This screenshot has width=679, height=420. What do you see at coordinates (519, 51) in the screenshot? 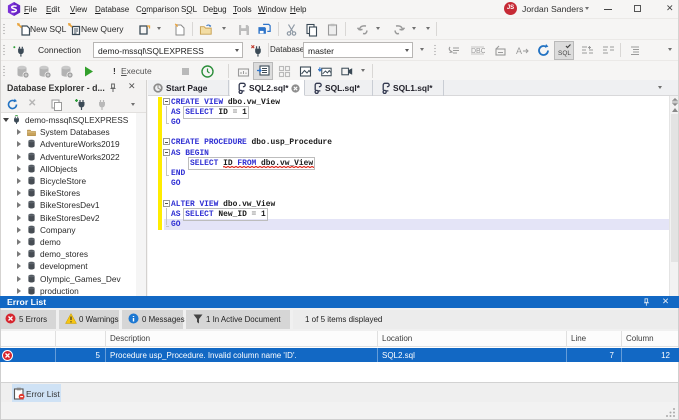
I see `svg-text: A` at bounding box center [519, 51].